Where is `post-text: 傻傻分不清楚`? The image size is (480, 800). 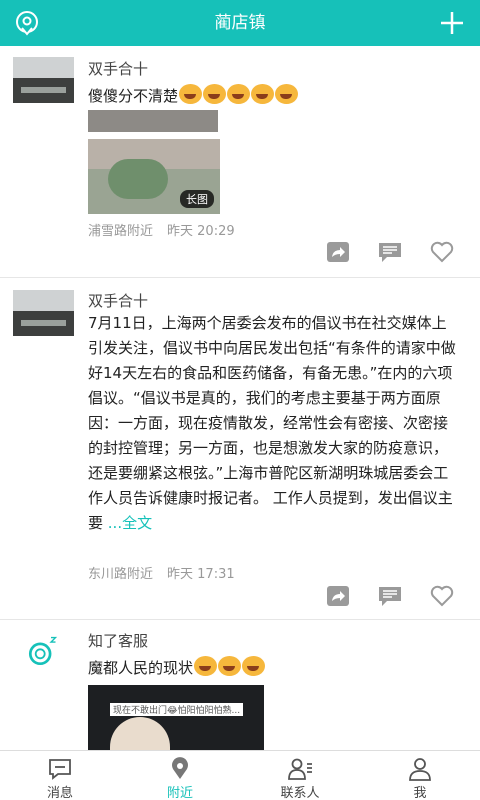 post-text: 傻傻分不清楚 is located at coordinates (273, 96).